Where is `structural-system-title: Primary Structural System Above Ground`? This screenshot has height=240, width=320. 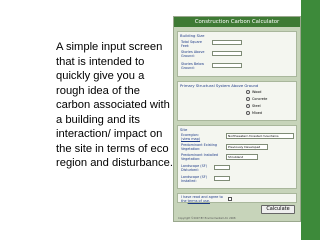 structural-system-title: Primary Structural System Above Ground is located at coordinates (219, 85).